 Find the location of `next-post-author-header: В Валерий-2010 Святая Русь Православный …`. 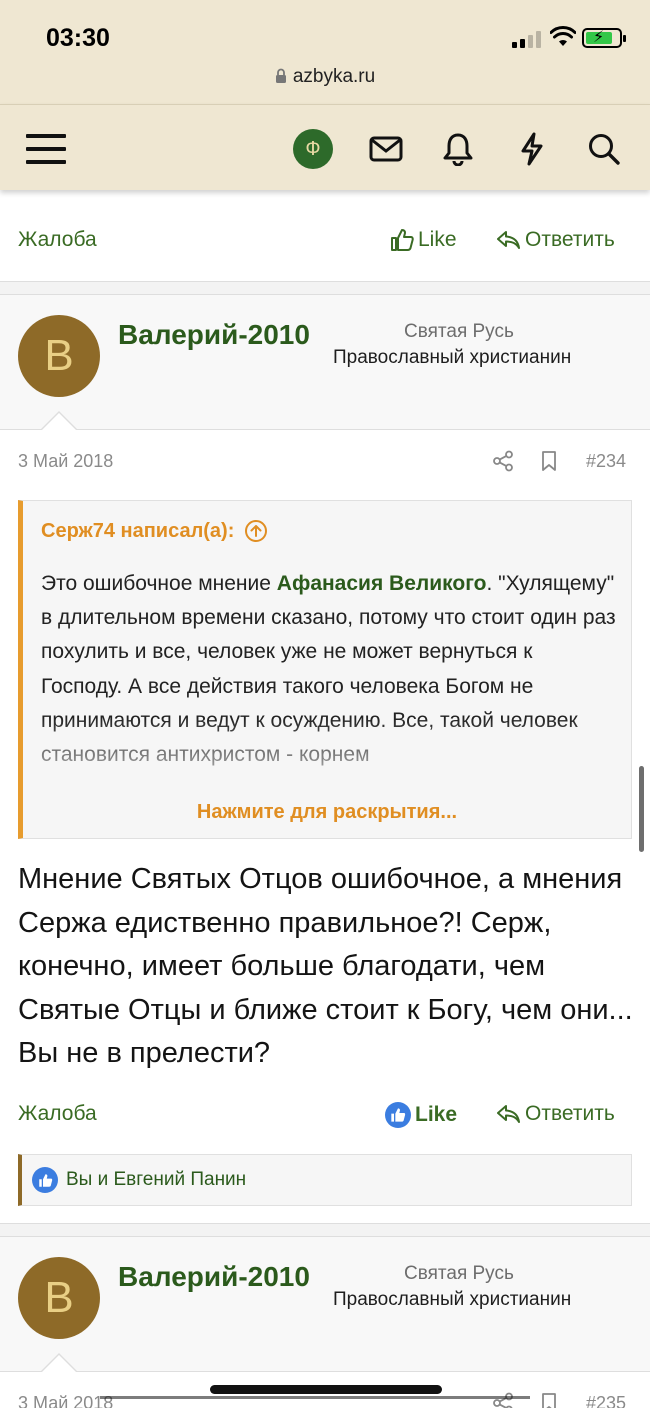

next-post-author-header: В Валерий-2010 Святая Русь Православный … is located at coordinates (325, 1304).